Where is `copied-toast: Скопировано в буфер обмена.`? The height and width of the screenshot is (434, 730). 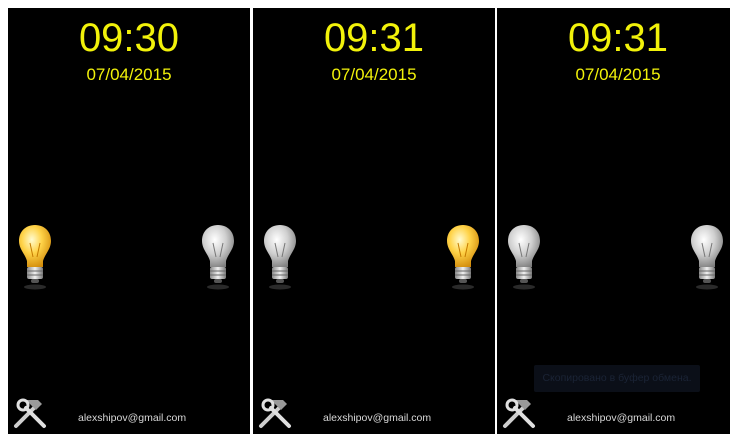
copied-toast: Скопировано в буфер обмена. is located at coordinates (617, 378).